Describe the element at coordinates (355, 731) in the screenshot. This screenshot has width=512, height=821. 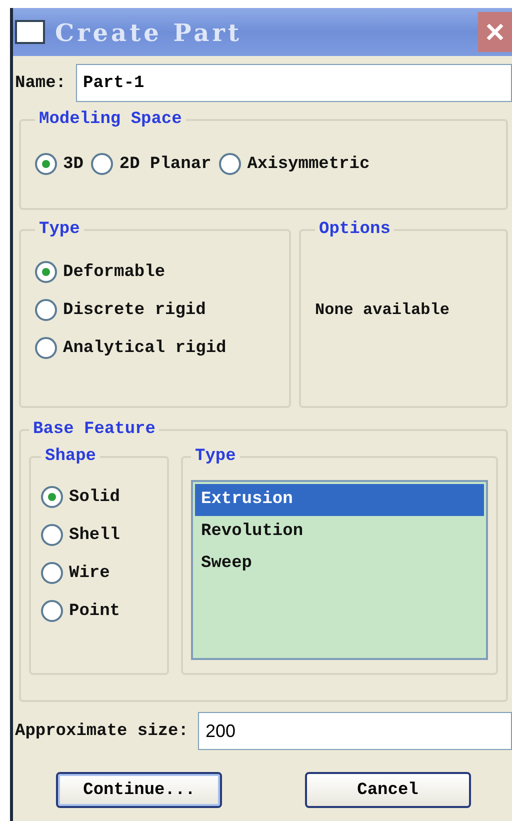
I see `size-field: 200` at that location.